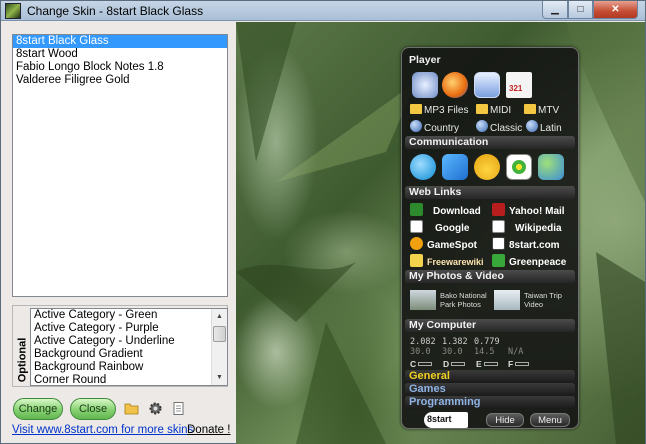  Describe the element at coordinates (219, 377) in the screenshot. I see `scroll-down-icon: ▼` at that location.